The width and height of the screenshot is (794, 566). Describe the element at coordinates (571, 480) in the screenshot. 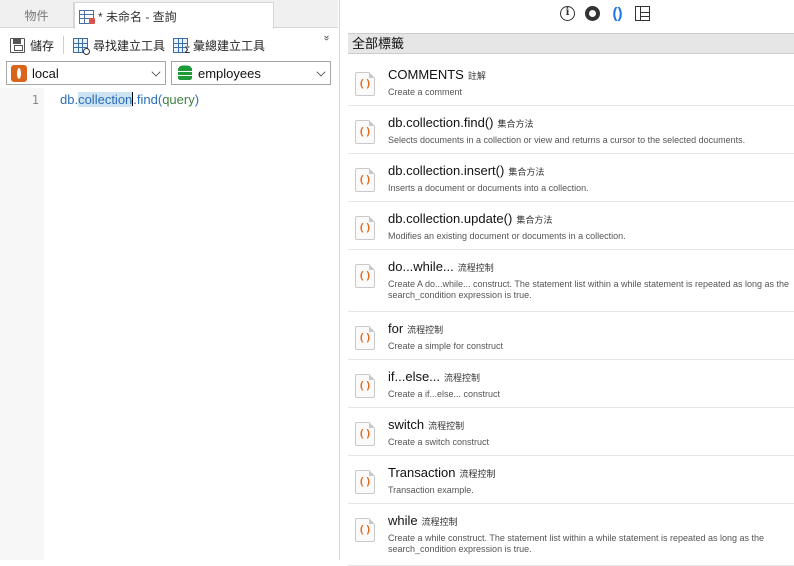

I see `snippet-item: () Transaction 流程控制 Transaction example.` at that location.